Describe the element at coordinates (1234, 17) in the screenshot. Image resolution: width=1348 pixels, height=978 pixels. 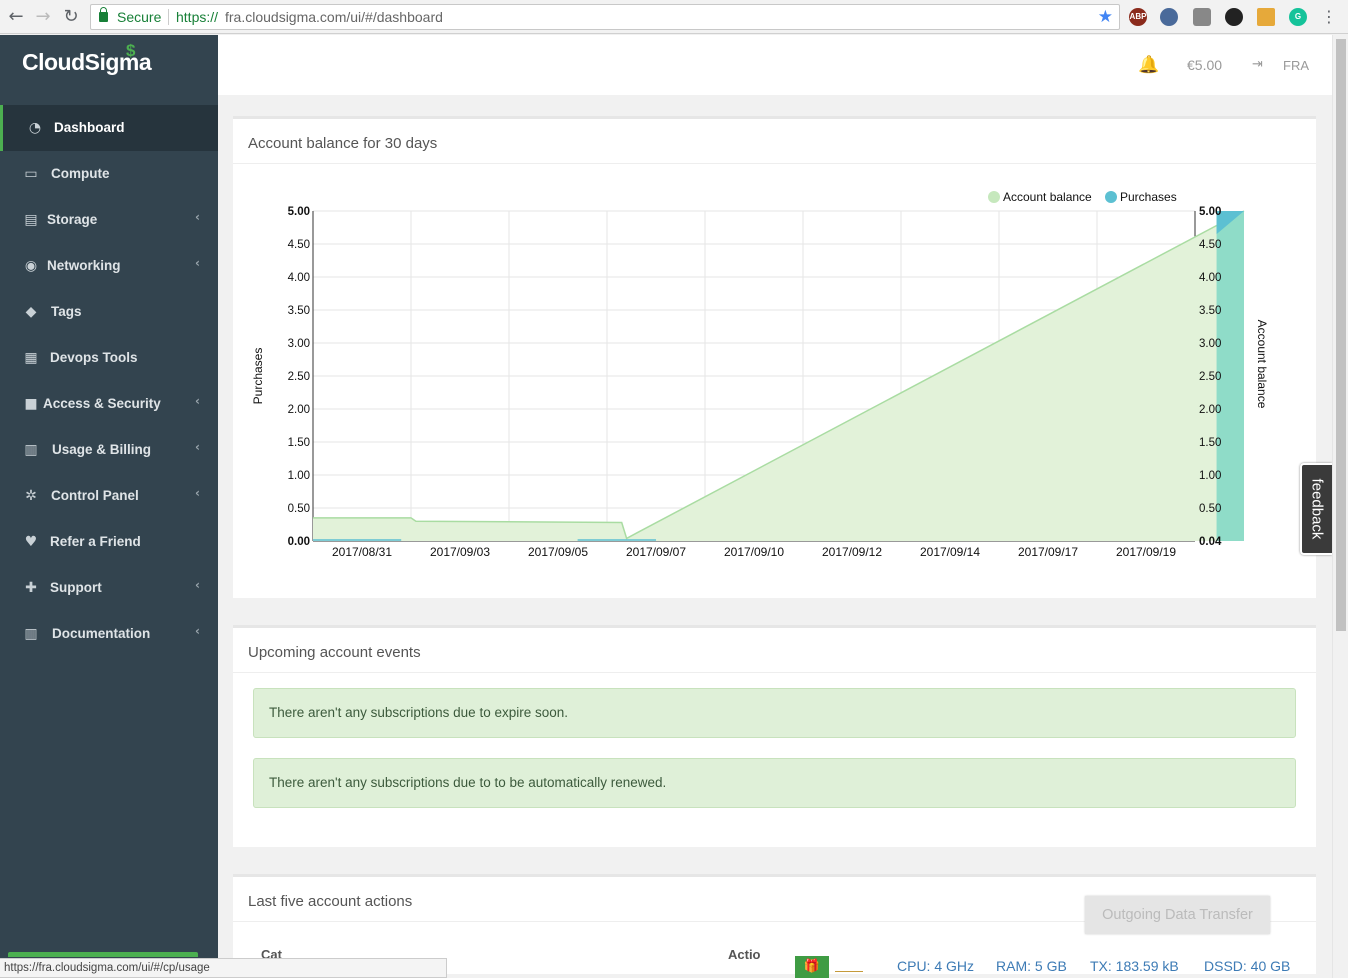
I see `extension-dark-icon` at that location.